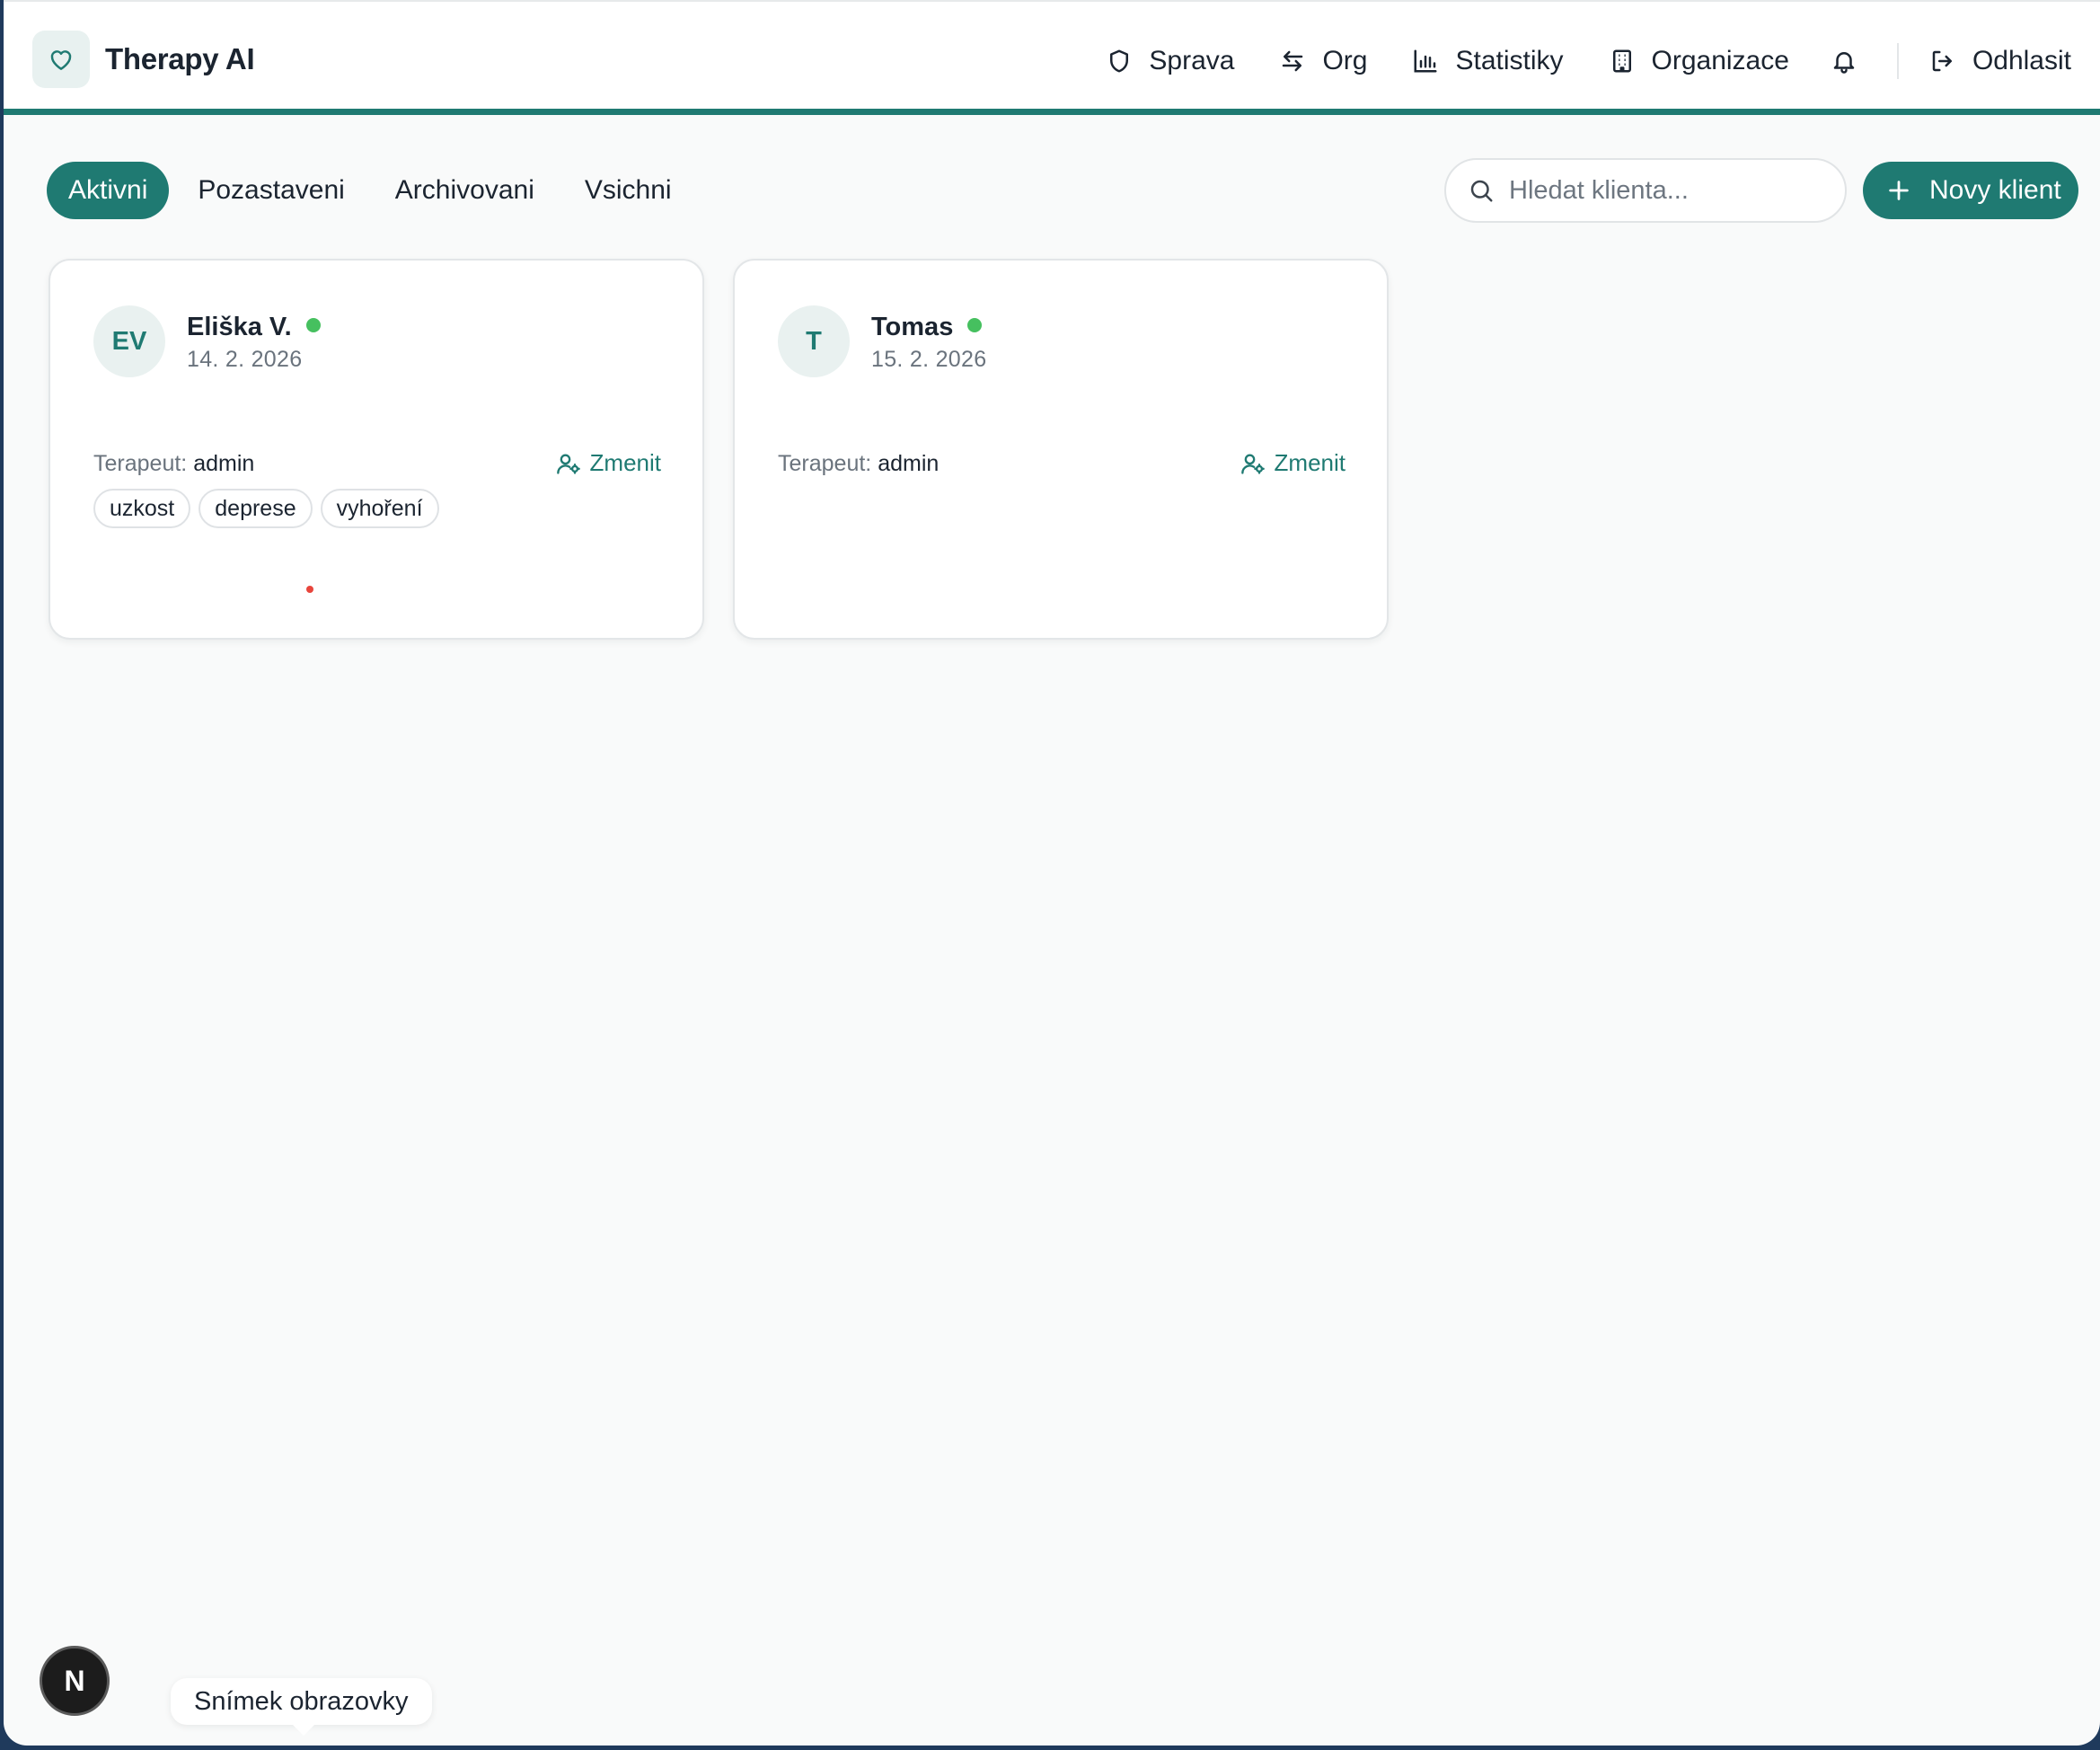 Image resolution: width=2100 pixels, height=1750 pixels. What do you see at coordinates (1119, 61) in the screenshot?
I see `shield-icon` at bounding box center [1119, 61].